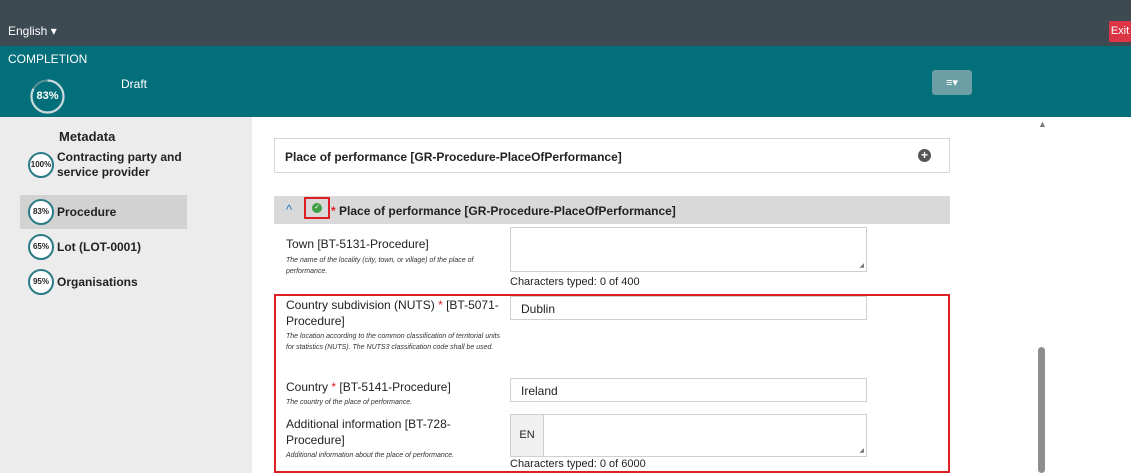  What do you see at coordinates (41, 165) in the screenshot?
I see `completion-badge: 100%` at bounding box center [41, 165].